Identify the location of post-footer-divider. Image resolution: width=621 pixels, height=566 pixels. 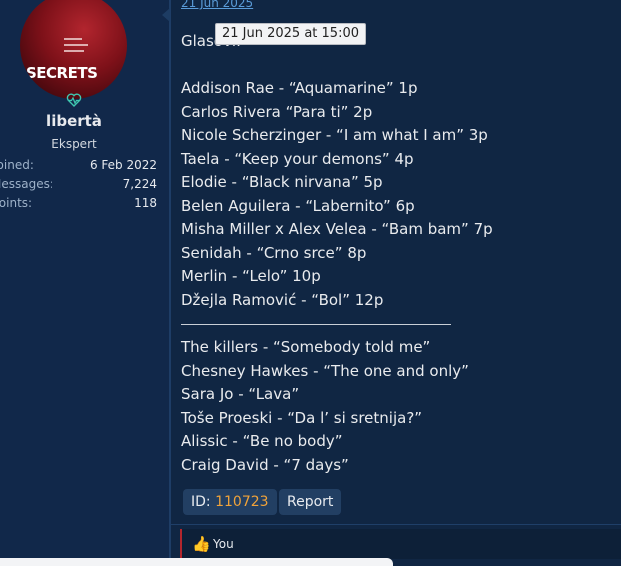
(396, 524).